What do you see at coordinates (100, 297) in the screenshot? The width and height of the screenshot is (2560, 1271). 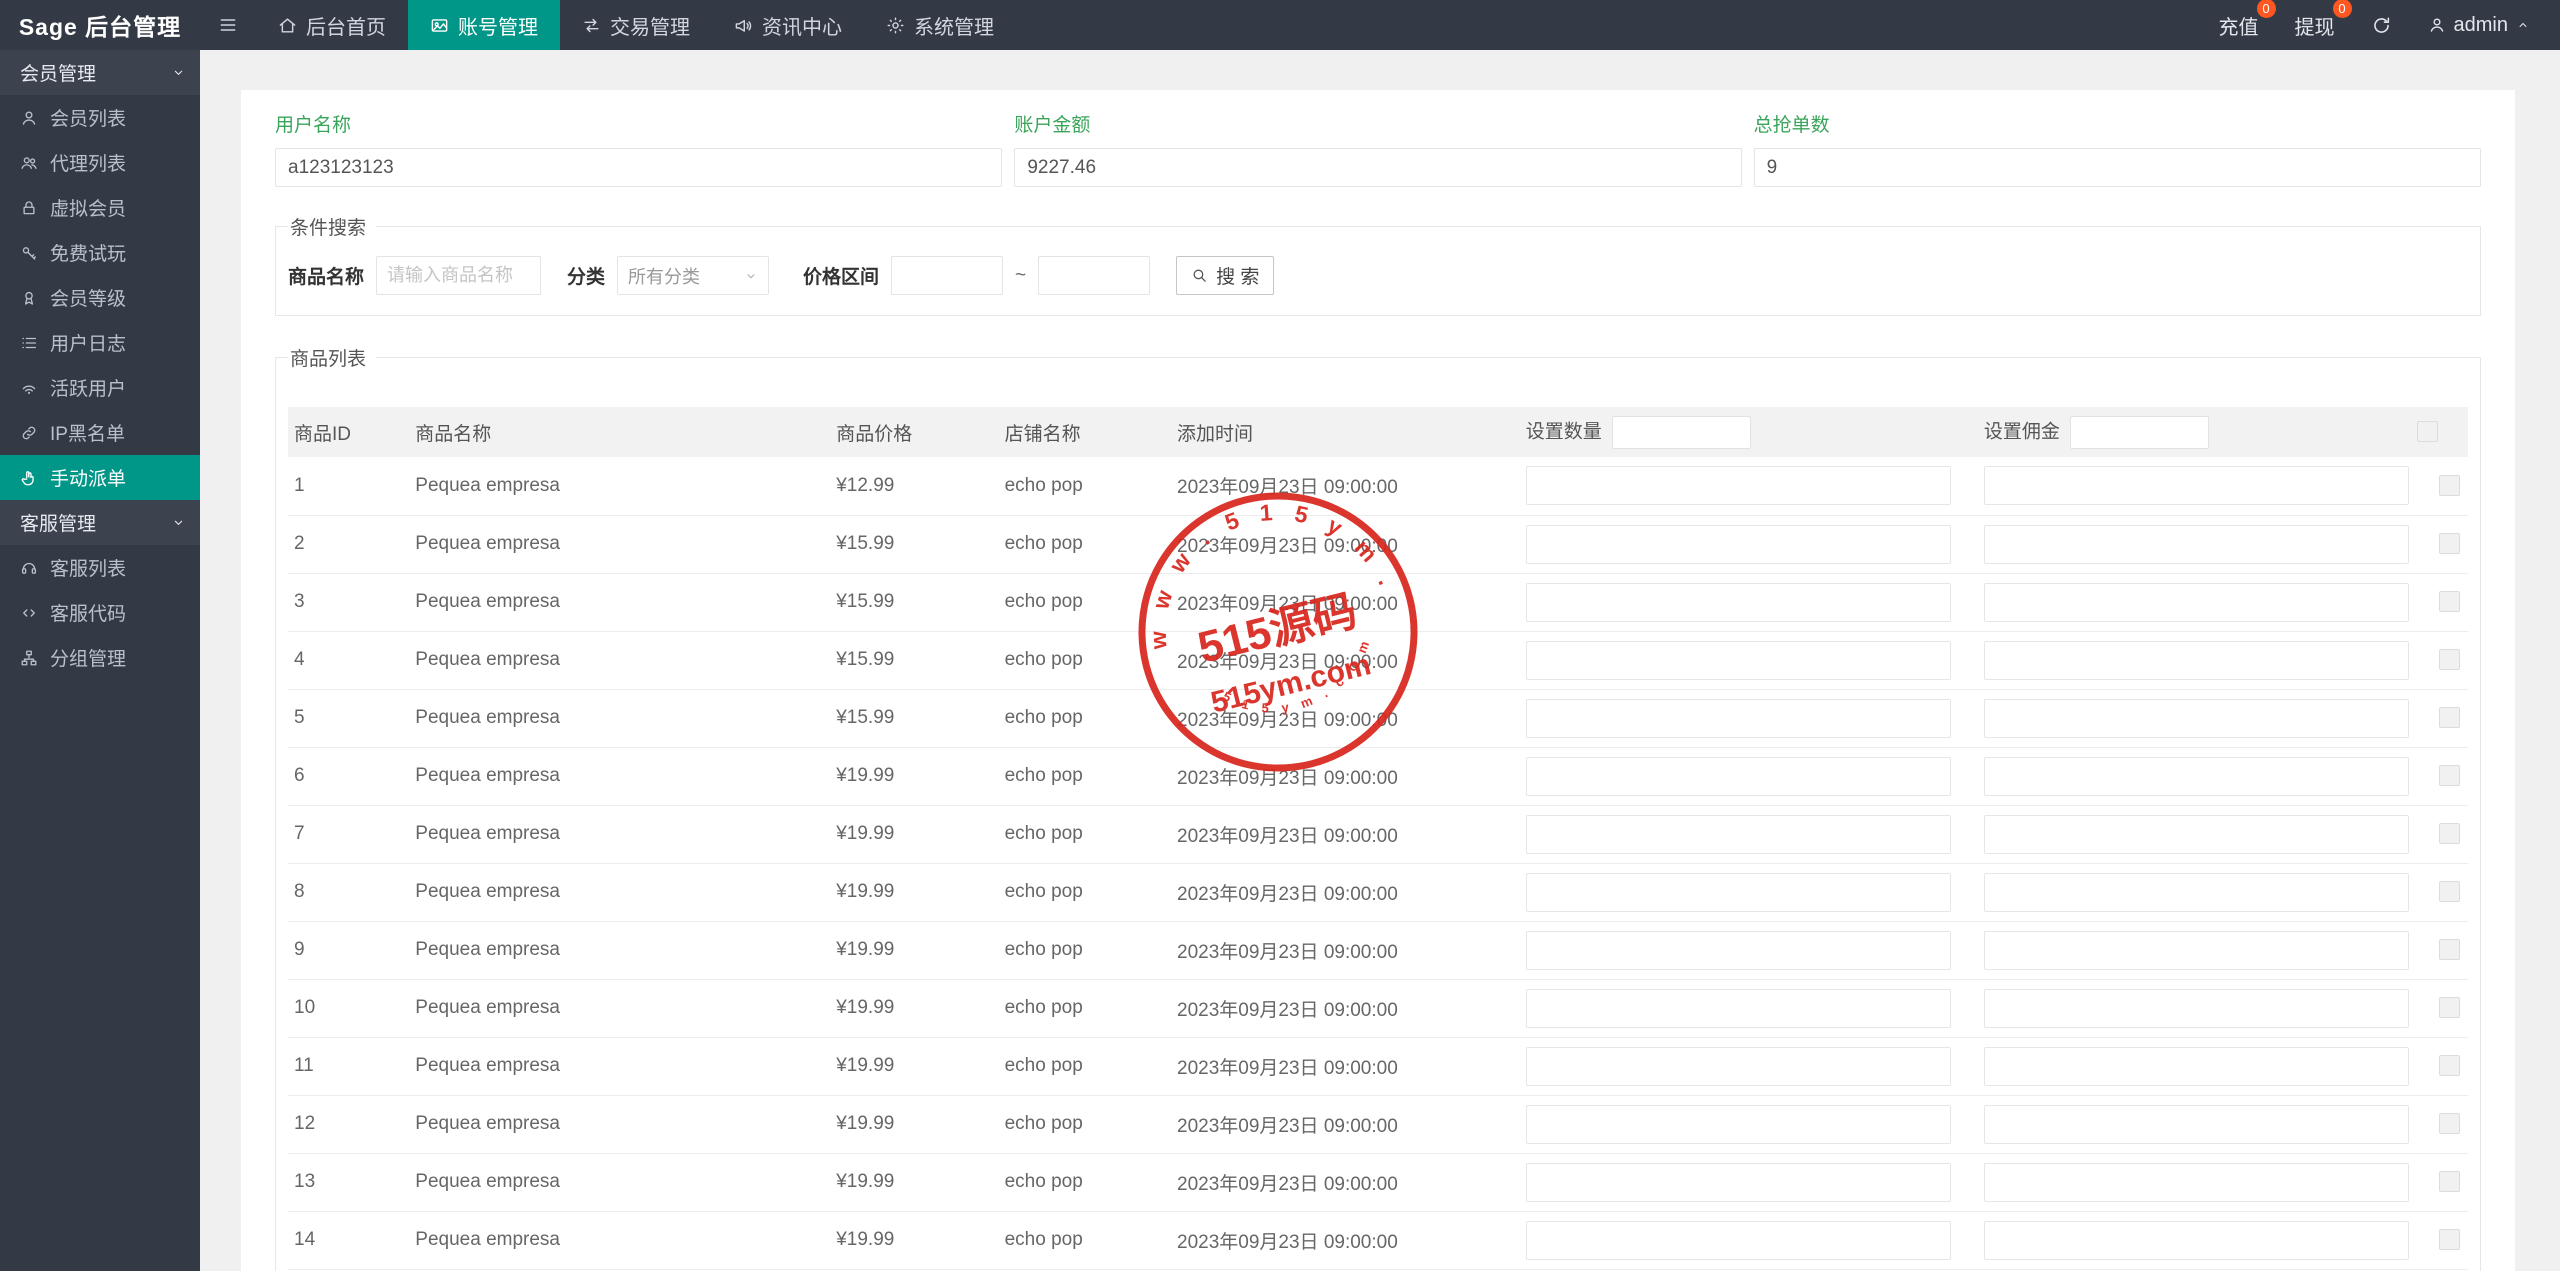 I see `sidebar-item-6: 会员等级` at bounding box center [100, 297].